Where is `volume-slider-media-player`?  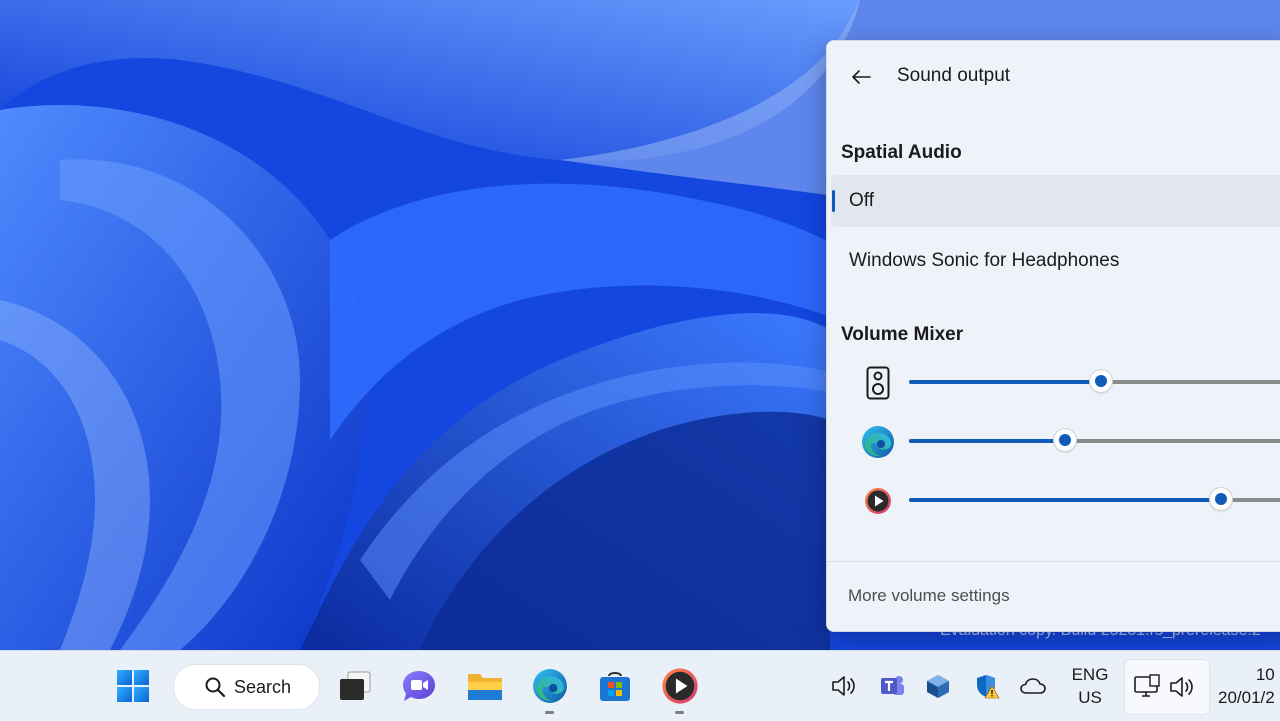 volume-slider-media-player is located at coordinates (1094, 499).